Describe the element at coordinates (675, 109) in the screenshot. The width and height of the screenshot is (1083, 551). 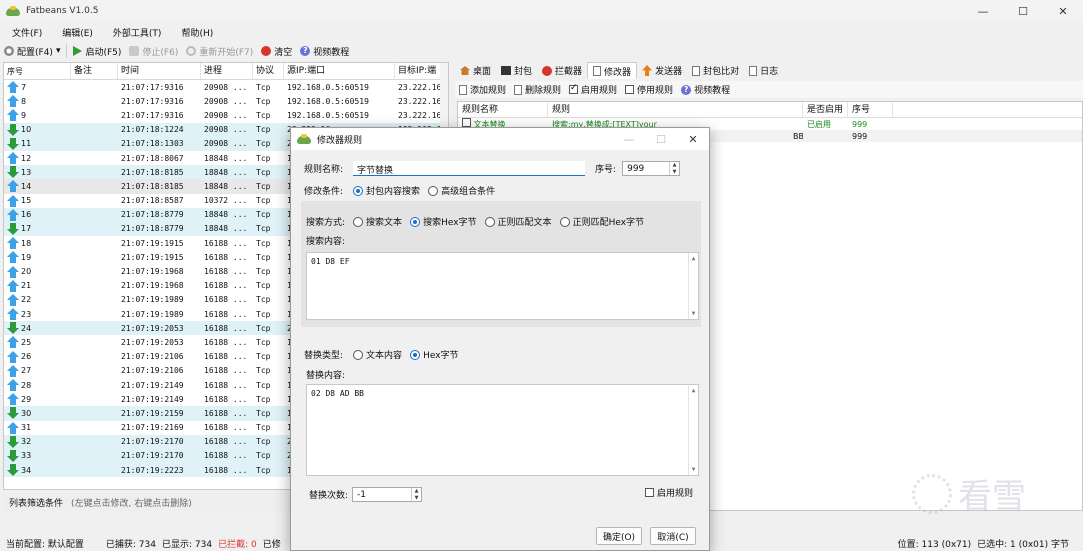
I see `col-rule: 规则` at that location.